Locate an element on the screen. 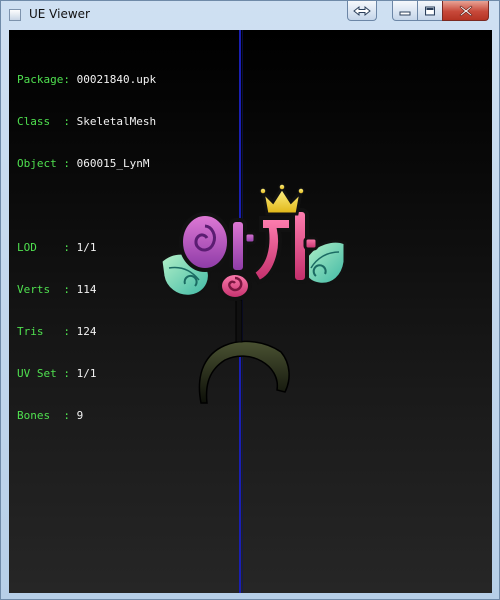  title-bar: UE Viewer is located at coordinates (250, 15).